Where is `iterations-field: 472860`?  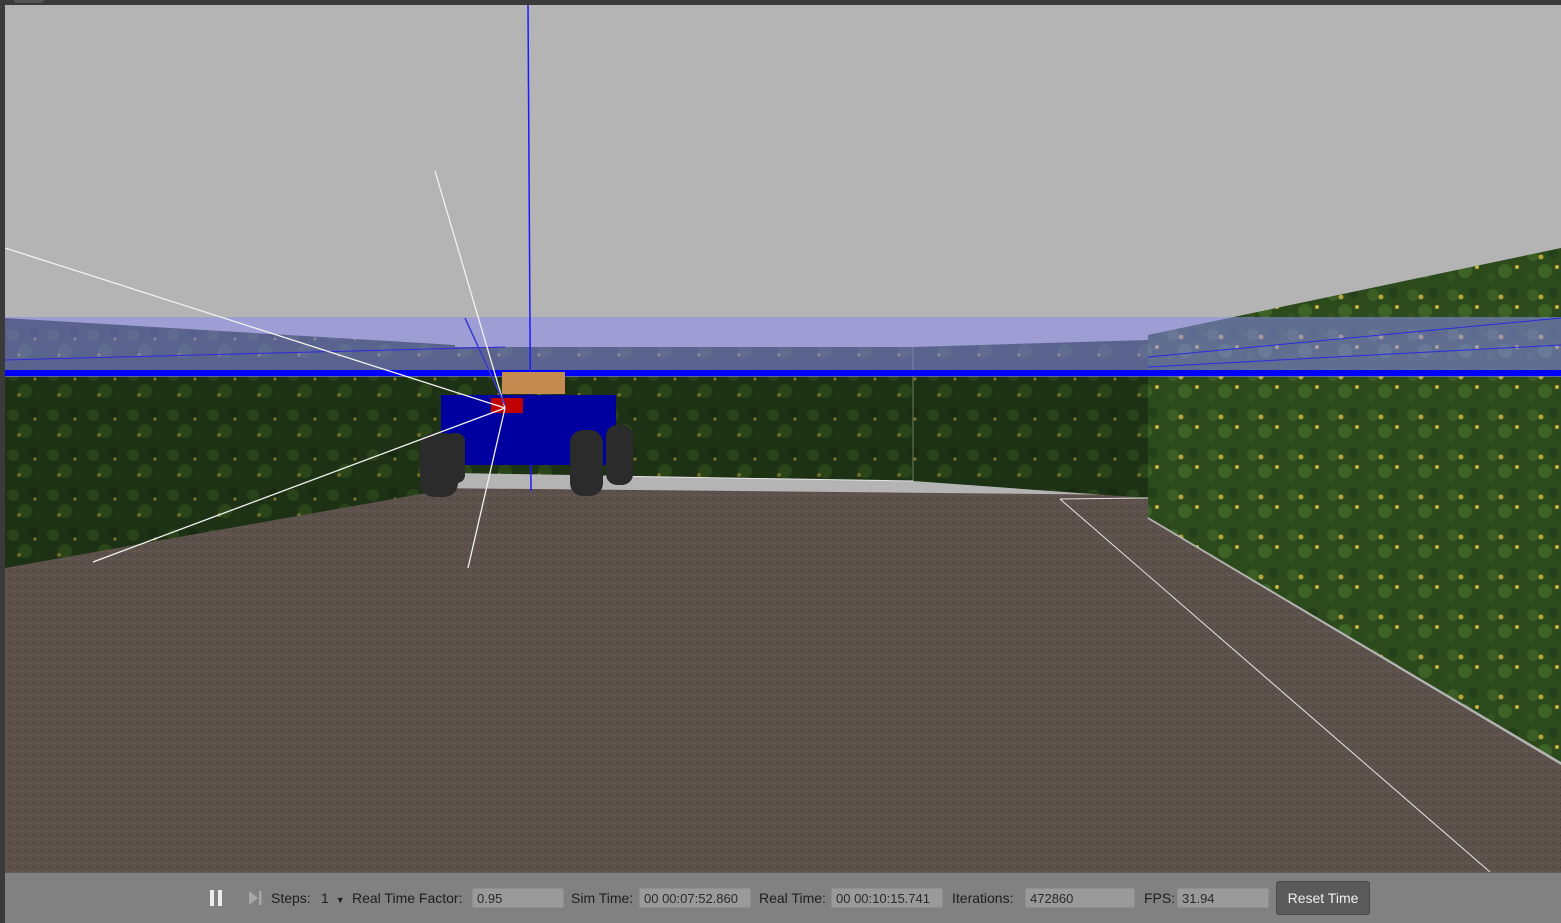 iterations-field: 472860 is located at coordinates (1080, 898).